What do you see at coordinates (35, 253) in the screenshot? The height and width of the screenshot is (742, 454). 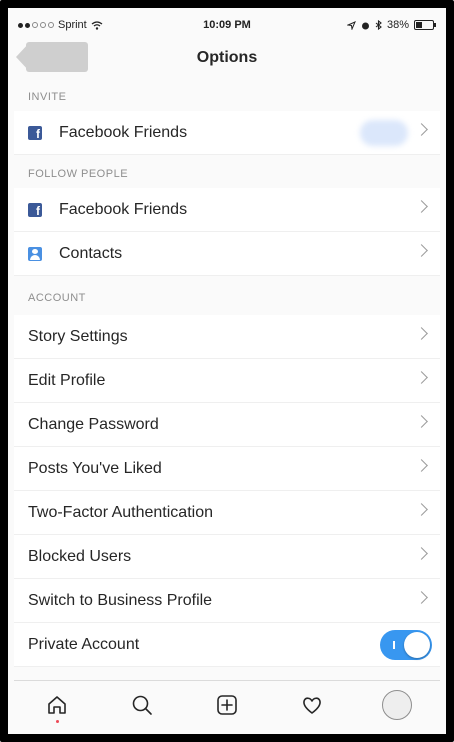 I see `contacts-icon` at bounding box center [35, 253].